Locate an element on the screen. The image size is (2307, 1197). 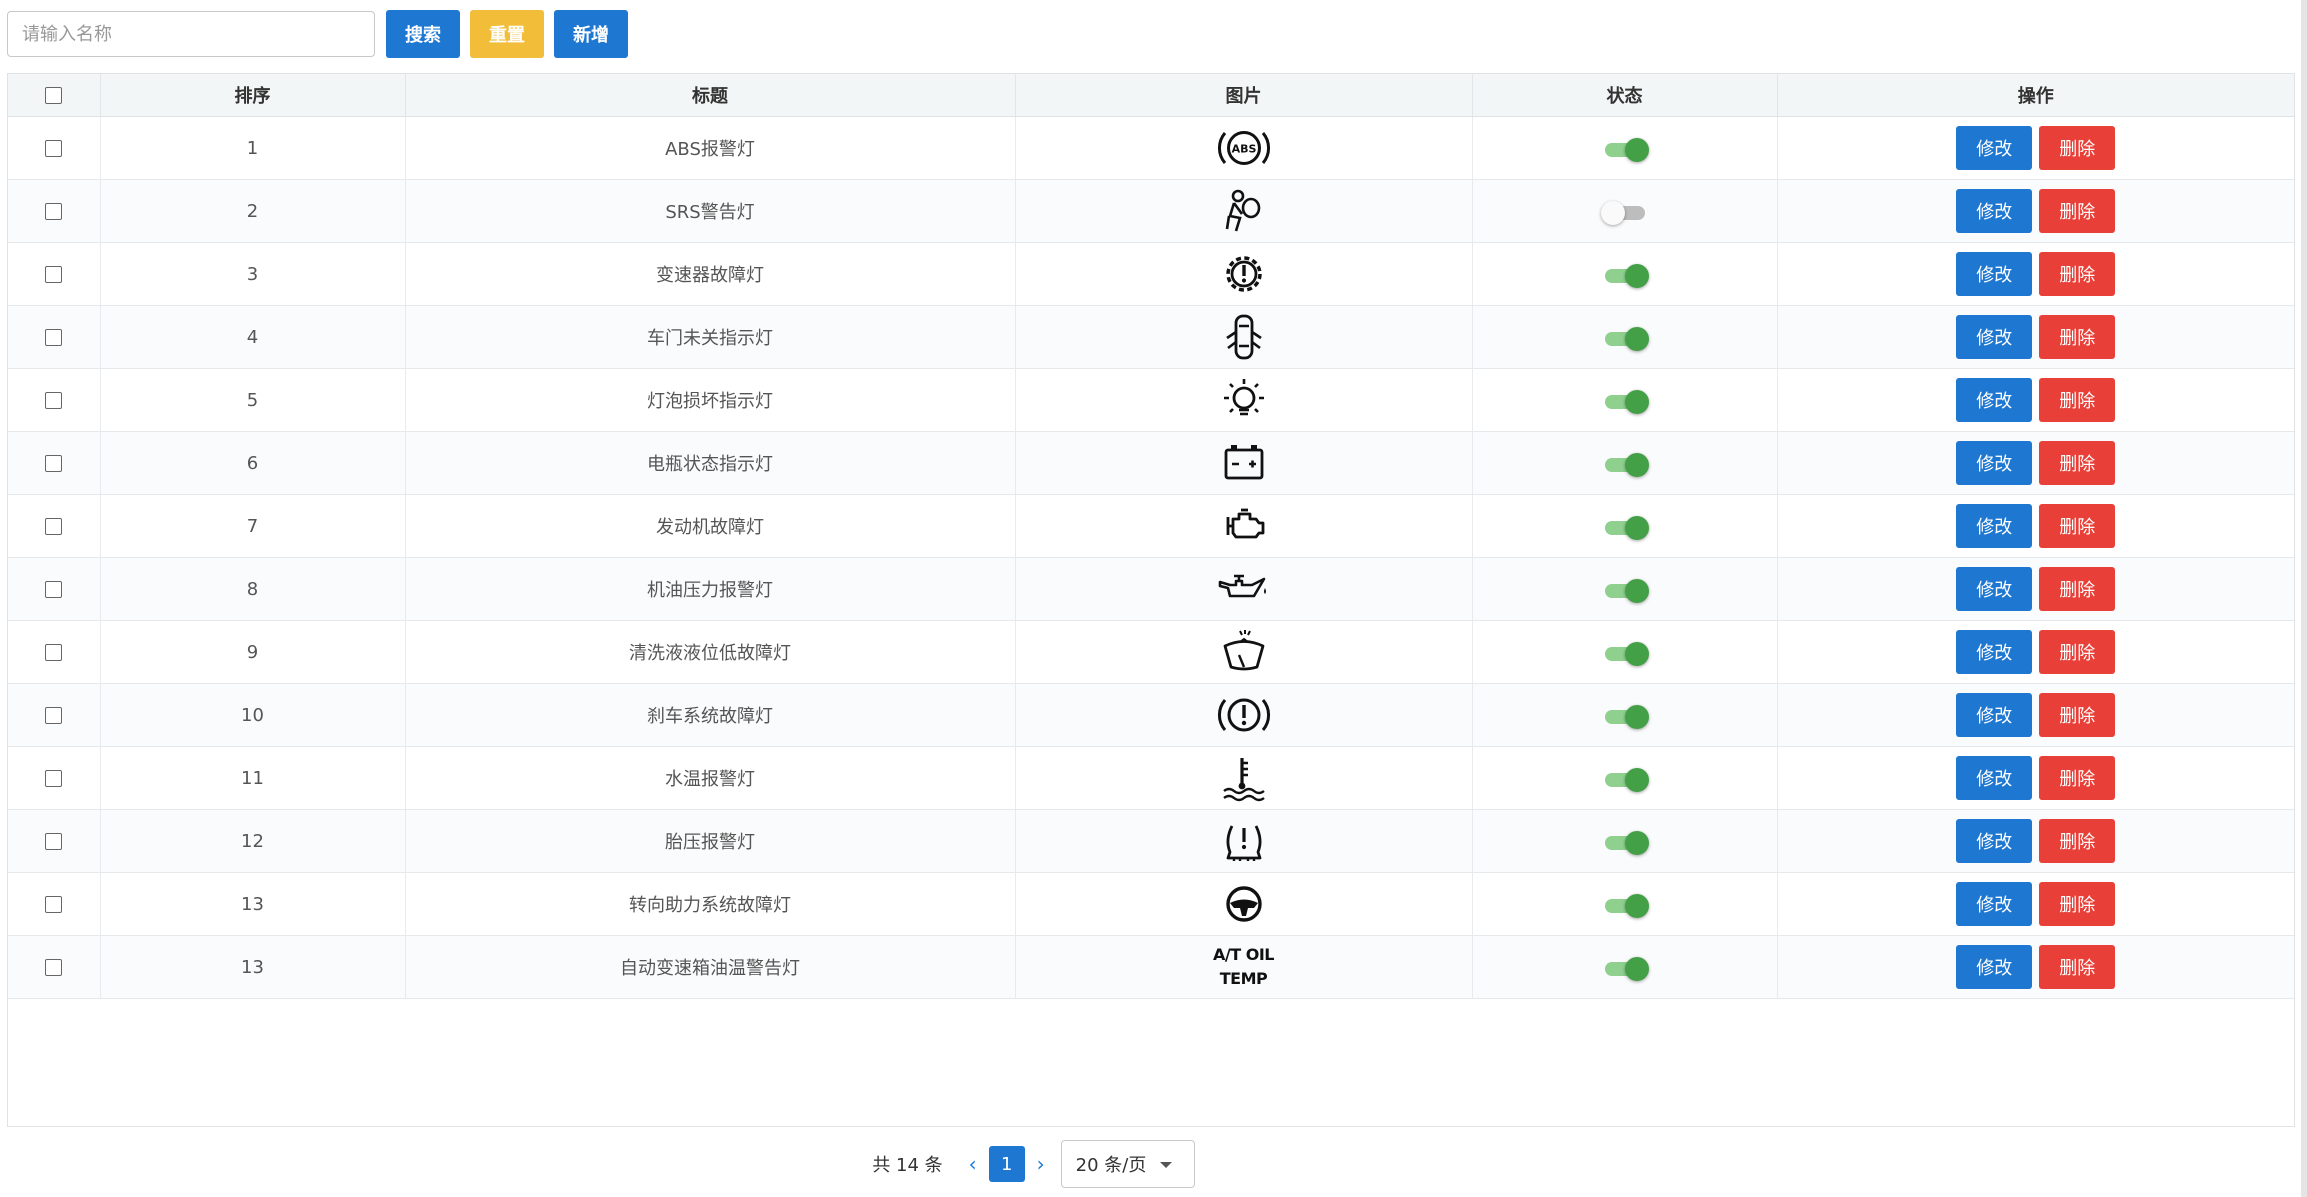
search-button: 搜索 is located at coordinates (423, 34).